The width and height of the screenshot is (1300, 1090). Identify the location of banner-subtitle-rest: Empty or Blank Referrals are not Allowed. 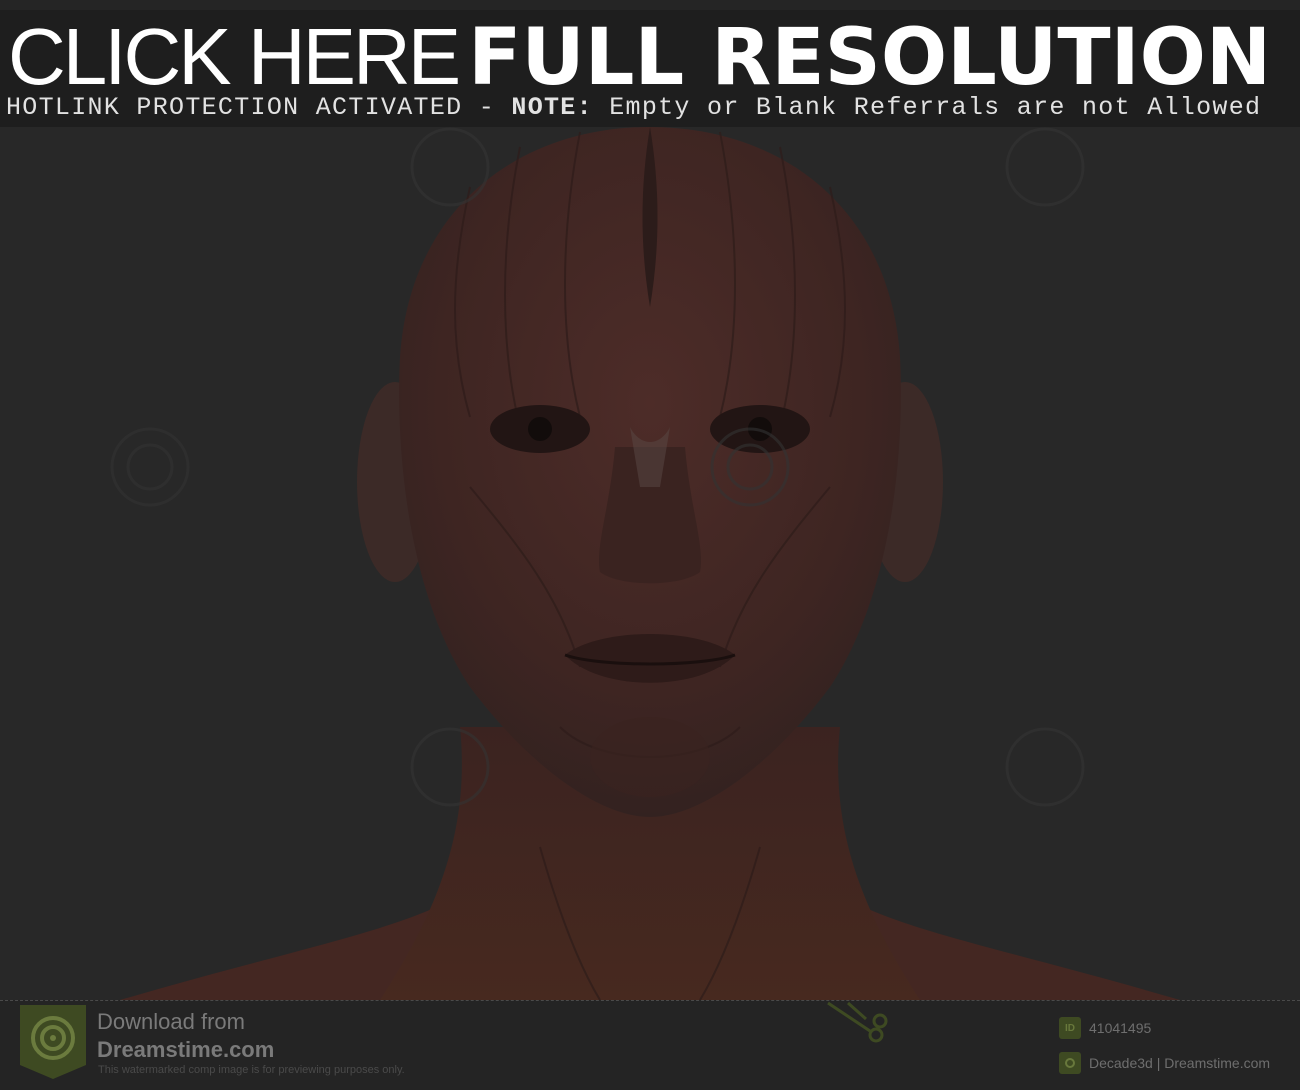
(927, 107).